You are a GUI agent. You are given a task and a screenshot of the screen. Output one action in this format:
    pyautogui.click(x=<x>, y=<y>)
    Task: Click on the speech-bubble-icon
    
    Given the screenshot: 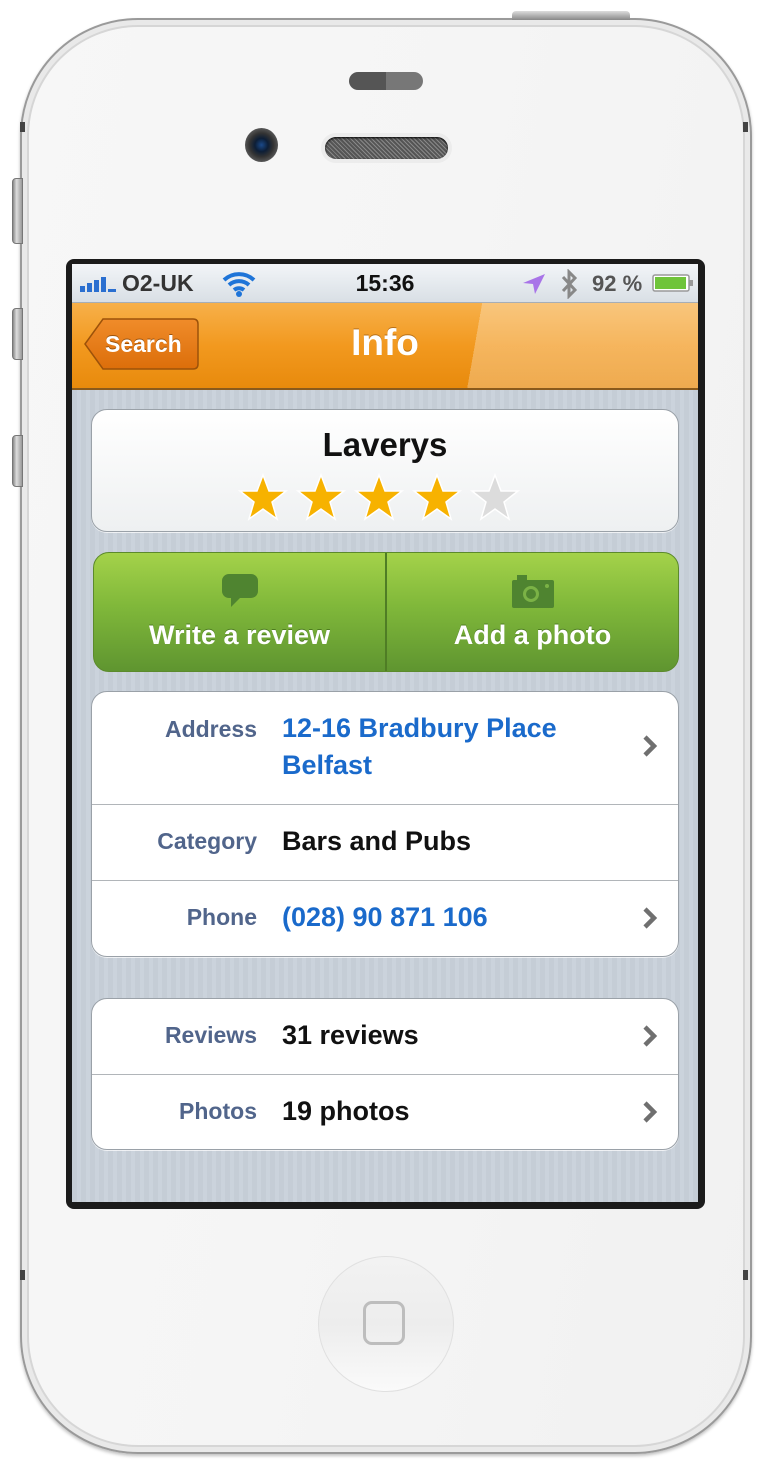 What is the action you would take?
    pyautogui.click(x=240, y=593)
    